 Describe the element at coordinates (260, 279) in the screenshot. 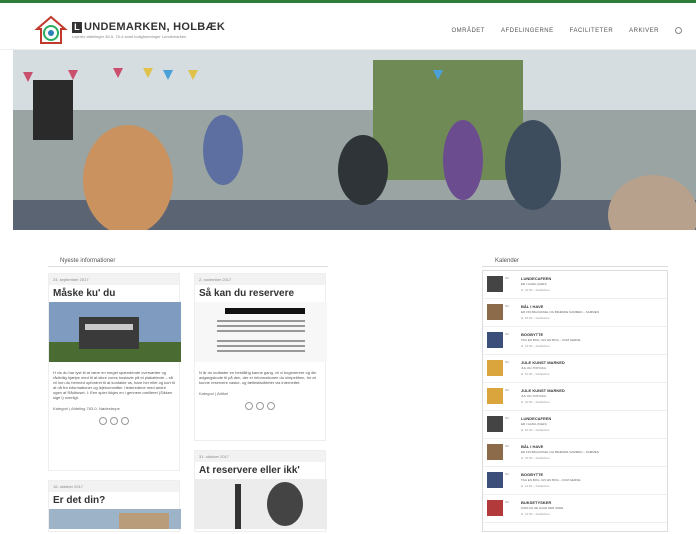

I see `post-date: 2. november 2017` at that location.